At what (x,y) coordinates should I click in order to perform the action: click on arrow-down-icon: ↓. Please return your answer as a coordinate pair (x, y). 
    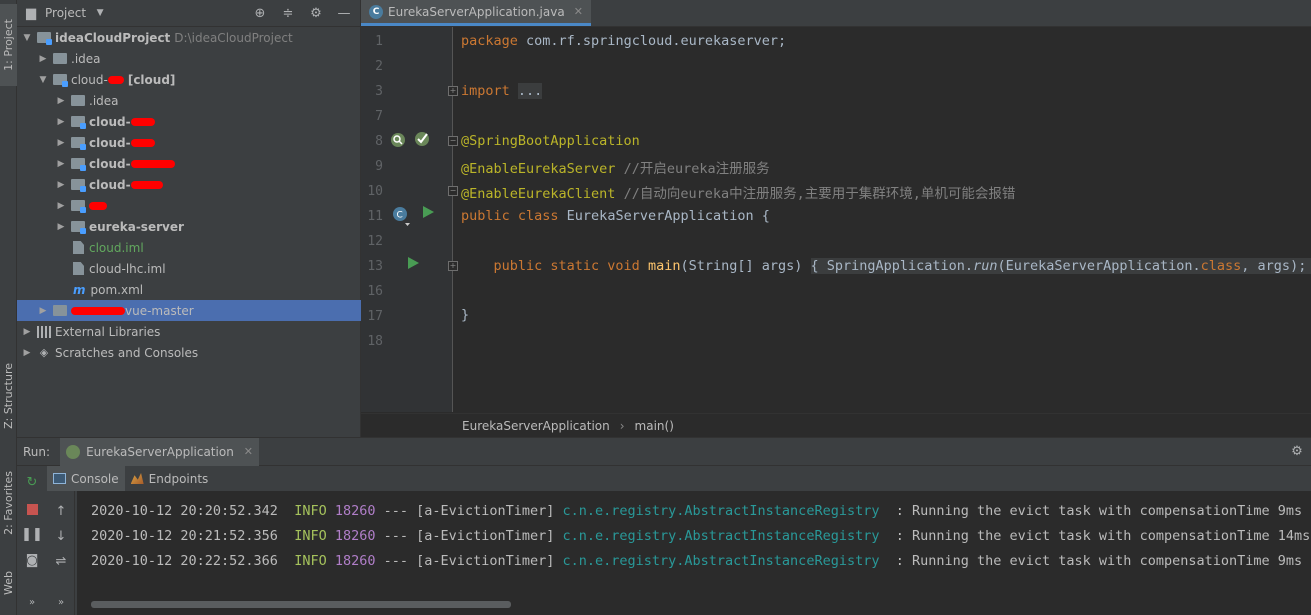
    Looking at the image, I should click on (61, 536).